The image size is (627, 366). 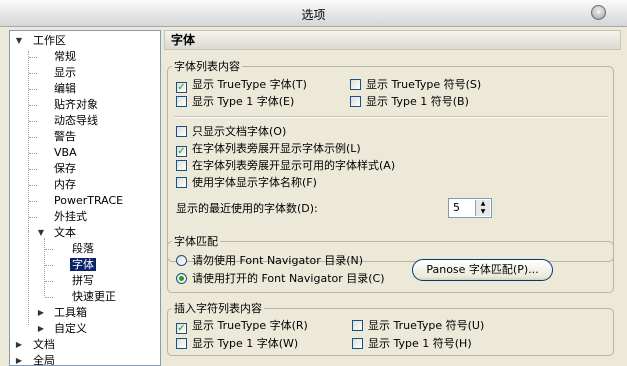 What do you see at coordinates (246, 183) in the screenshot?
I see `use-font-to-show-name-checkbox: 使用字体显示字体名称(F)` at bounding box center [246, 183].